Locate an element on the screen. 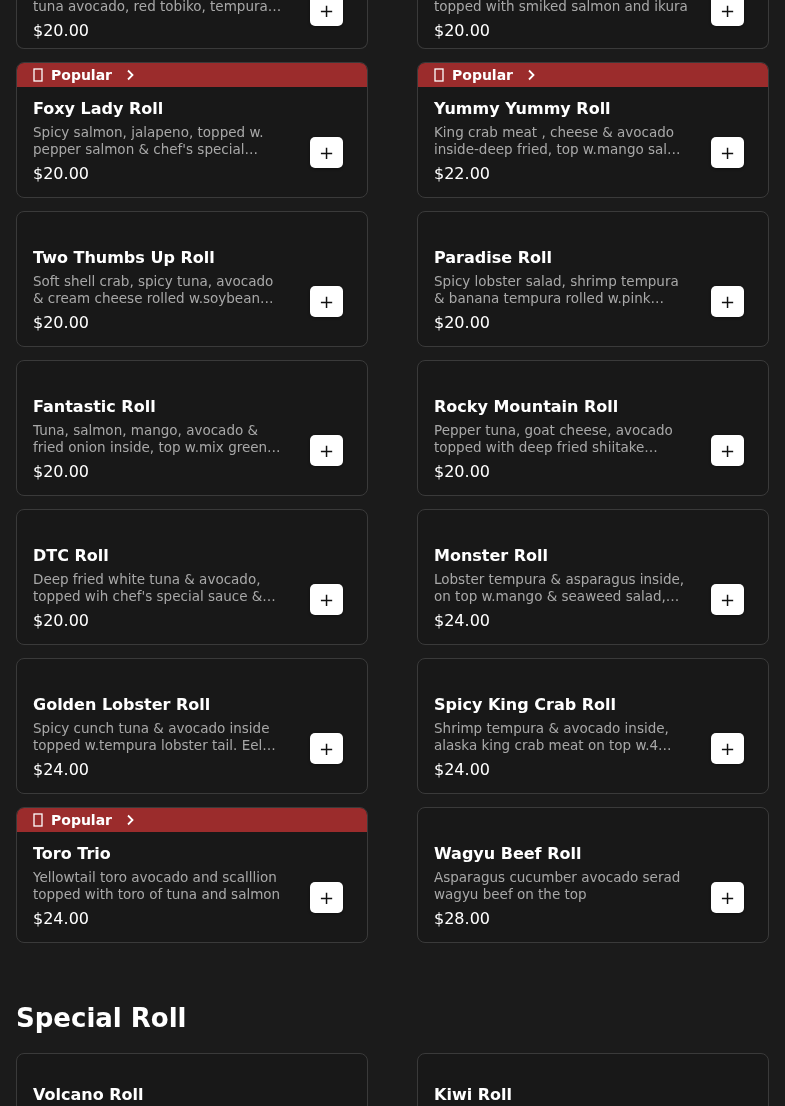 The image size is (785, 1106). menu-item-card: tuna avocado, red tobiko, tempura… $20.00 + is located at coordinates (192, 24).